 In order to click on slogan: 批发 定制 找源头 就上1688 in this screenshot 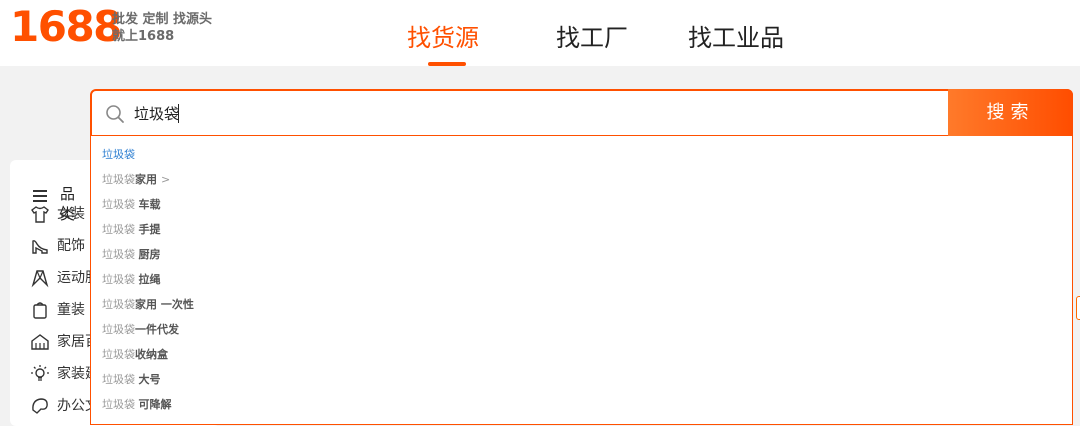, I will do `click(162, 28)`.